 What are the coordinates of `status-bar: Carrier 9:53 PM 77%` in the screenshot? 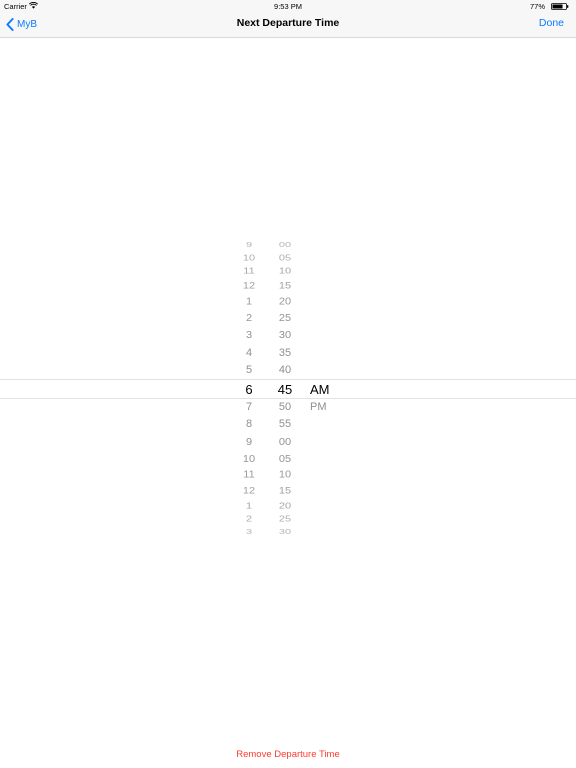 It's located at (288, 6).